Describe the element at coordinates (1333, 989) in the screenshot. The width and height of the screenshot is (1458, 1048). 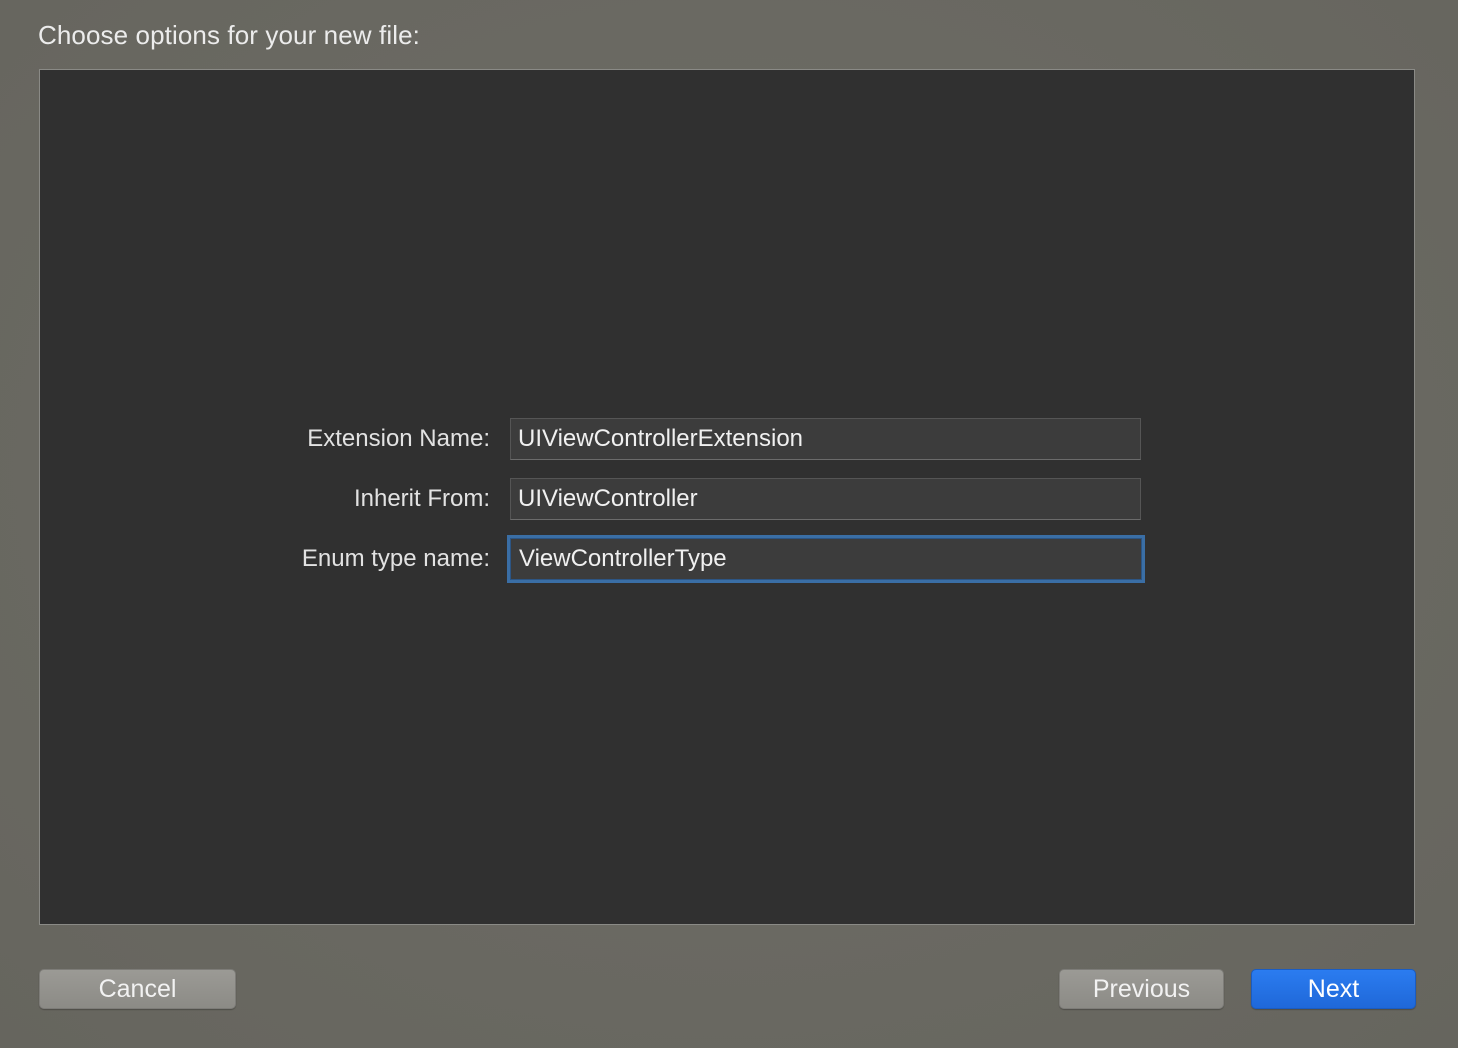
I see `next-button: Next` at that location.